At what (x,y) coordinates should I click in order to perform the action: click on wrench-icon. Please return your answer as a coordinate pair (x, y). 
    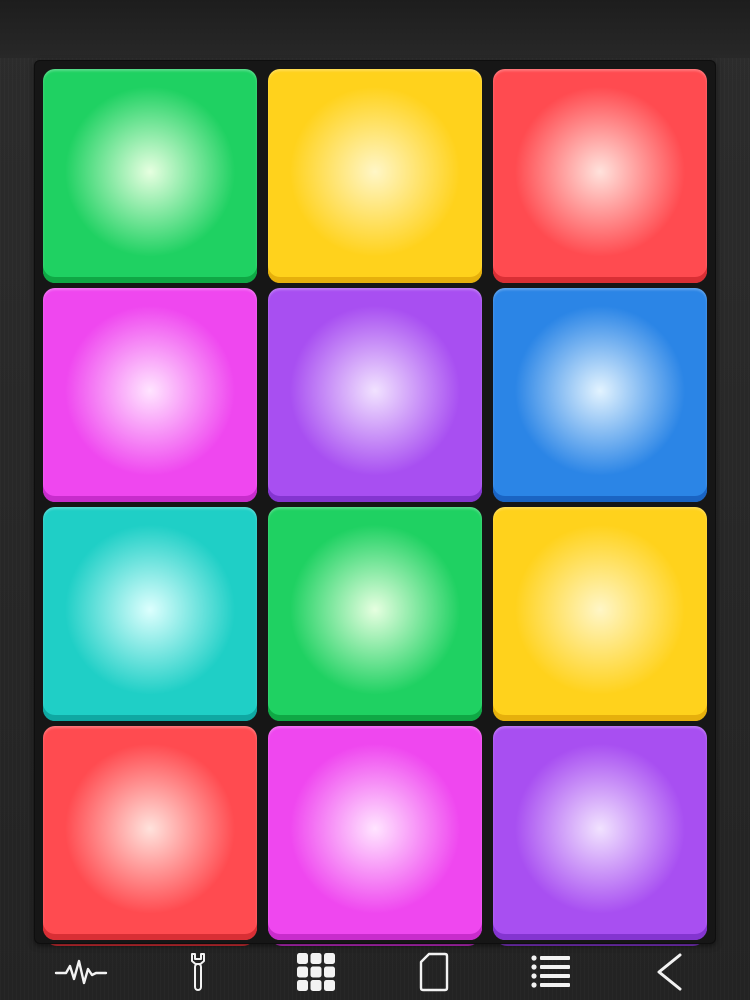
    Looking at the image, I should click on (198, 972).